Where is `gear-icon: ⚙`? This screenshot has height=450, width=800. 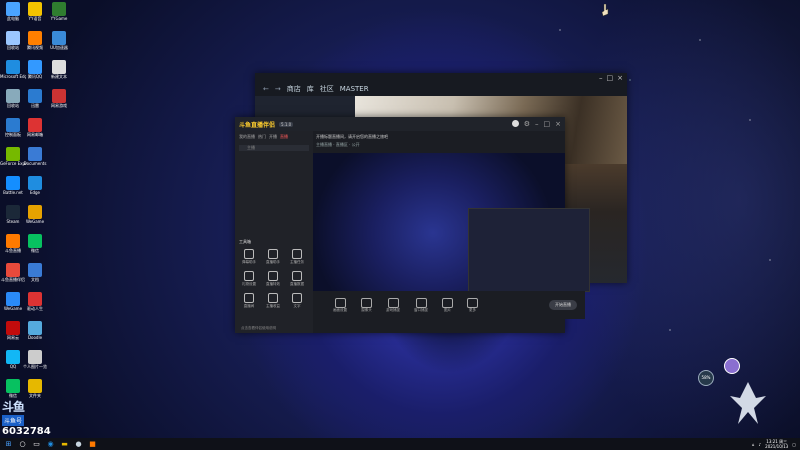
gear-icon: ⚙ is located at coordinates (527, 124).